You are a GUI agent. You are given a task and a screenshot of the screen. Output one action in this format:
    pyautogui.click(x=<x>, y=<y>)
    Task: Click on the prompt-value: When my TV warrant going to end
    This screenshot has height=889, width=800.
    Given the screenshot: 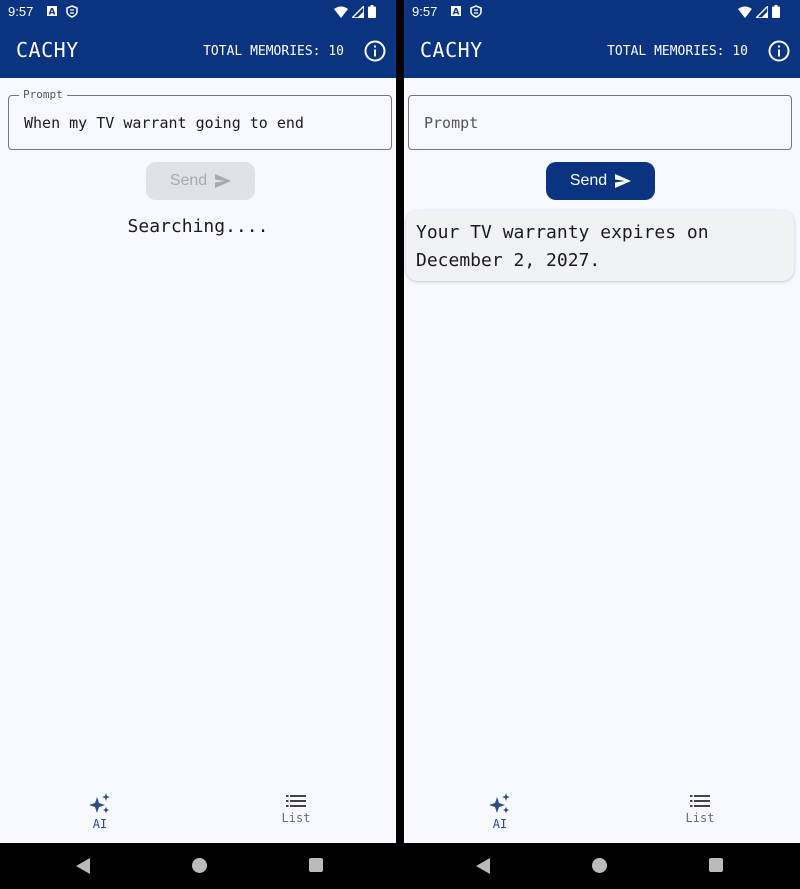 What is the action you would take?
    pyautogui.click(x=164, y=123)
    